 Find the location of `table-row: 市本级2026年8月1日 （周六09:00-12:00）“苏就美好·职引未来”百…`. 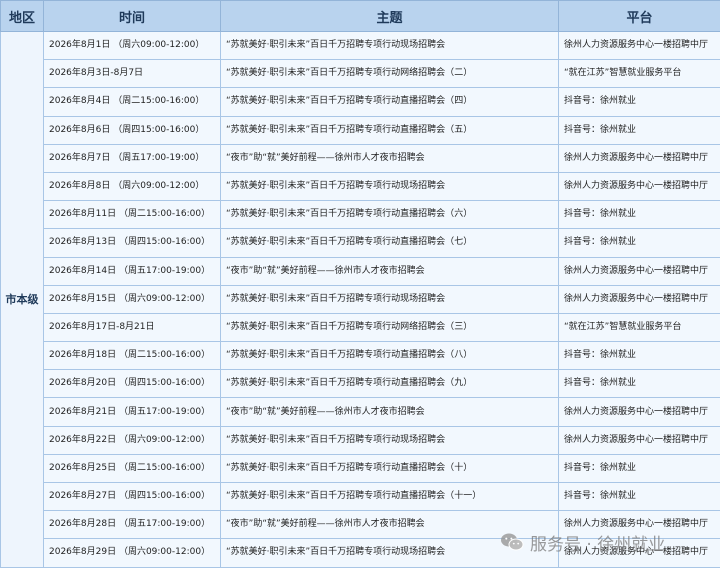

table-row: 市本级2026年8月1日 （周六09:00-12:00）“苏就美好·职引未来”百… is located at coordinates (360, 46).